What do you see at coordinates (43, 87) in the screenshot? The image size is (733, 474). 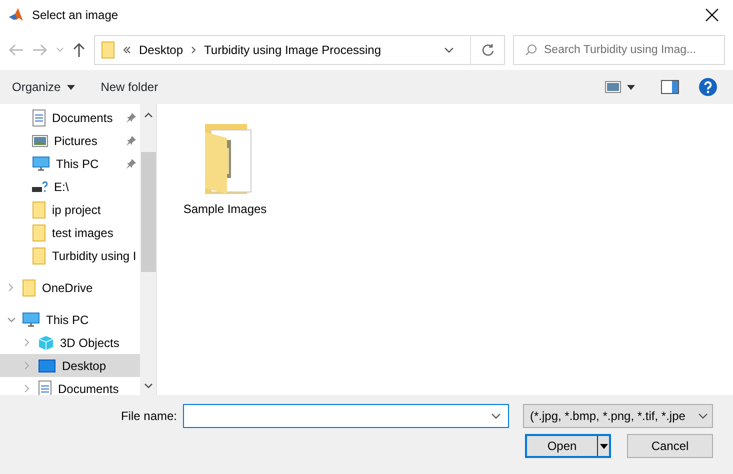 I see `organize-menu-button: Organize` at bounding box center [43, 87].